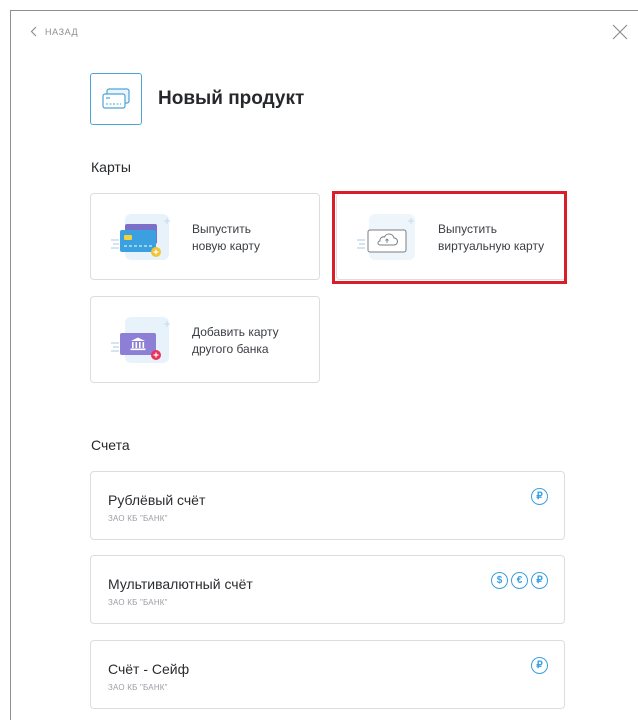 This screenshot has height=720, width=638. I want to click on issue-new-card-tile: Выпустить новую карту, so click(205, 236).